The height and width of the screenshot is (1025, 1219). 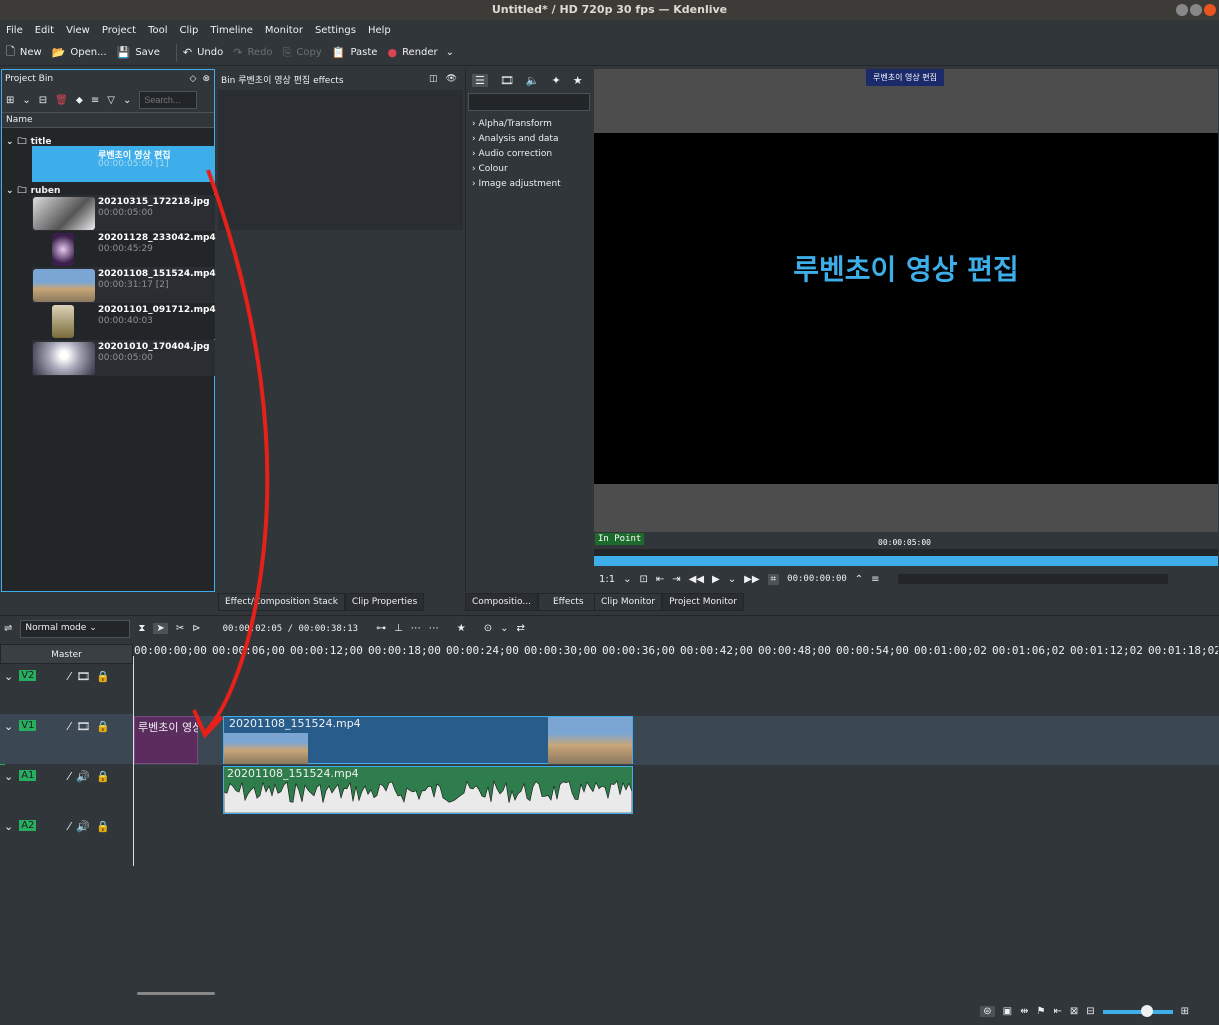 I want to click on audio-thumbnails-icon: ⊜, so click(x=987, y=1011).